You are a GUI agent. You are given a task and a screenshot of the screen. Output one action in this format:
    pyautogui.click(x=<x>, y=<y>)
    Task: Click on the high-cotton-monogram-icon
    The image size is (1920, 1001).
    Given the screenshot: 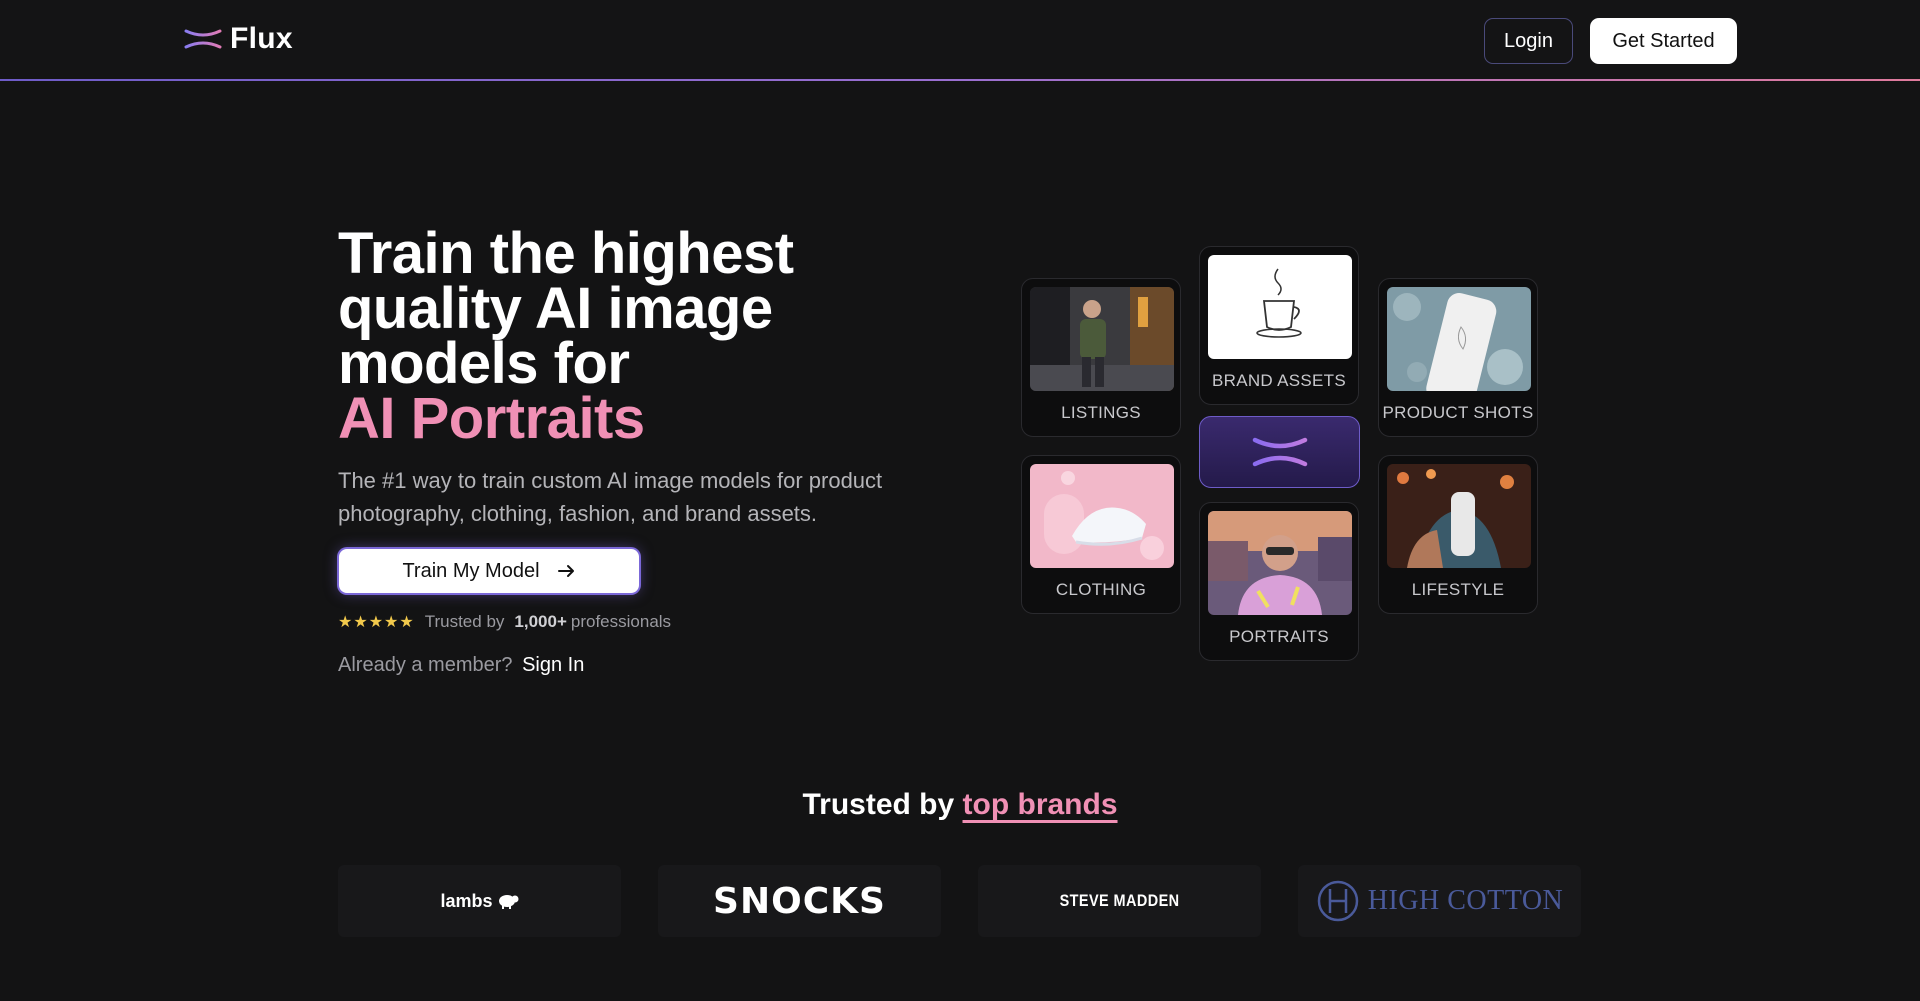 What is the action you would take?
    pyautogui.click(x=1337, y=901)
    